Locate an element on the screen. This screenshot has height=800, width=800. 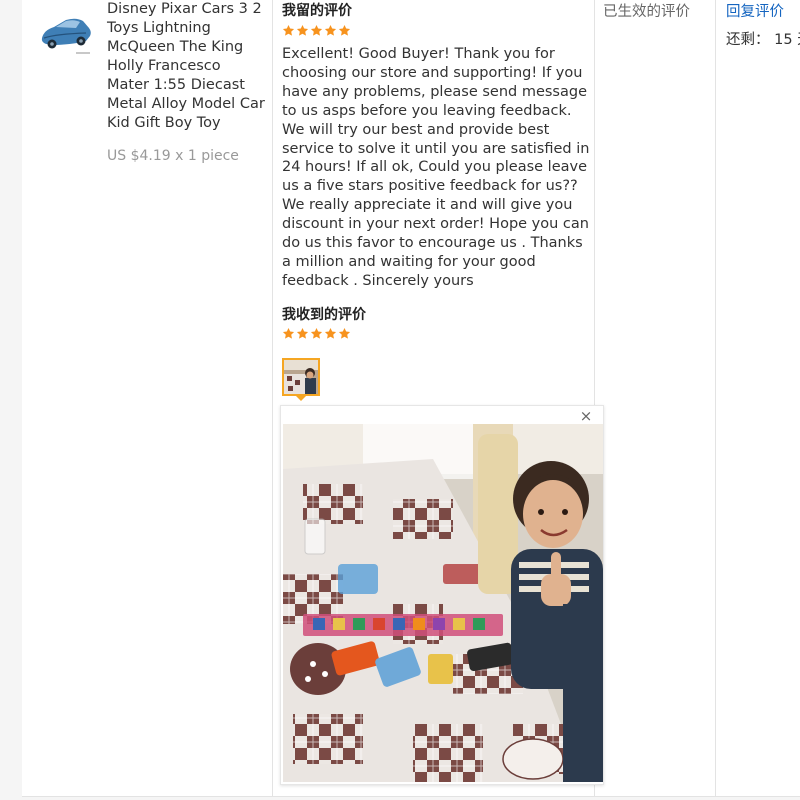
photo-thumbnail-icon is located at coordinates (301, 377).